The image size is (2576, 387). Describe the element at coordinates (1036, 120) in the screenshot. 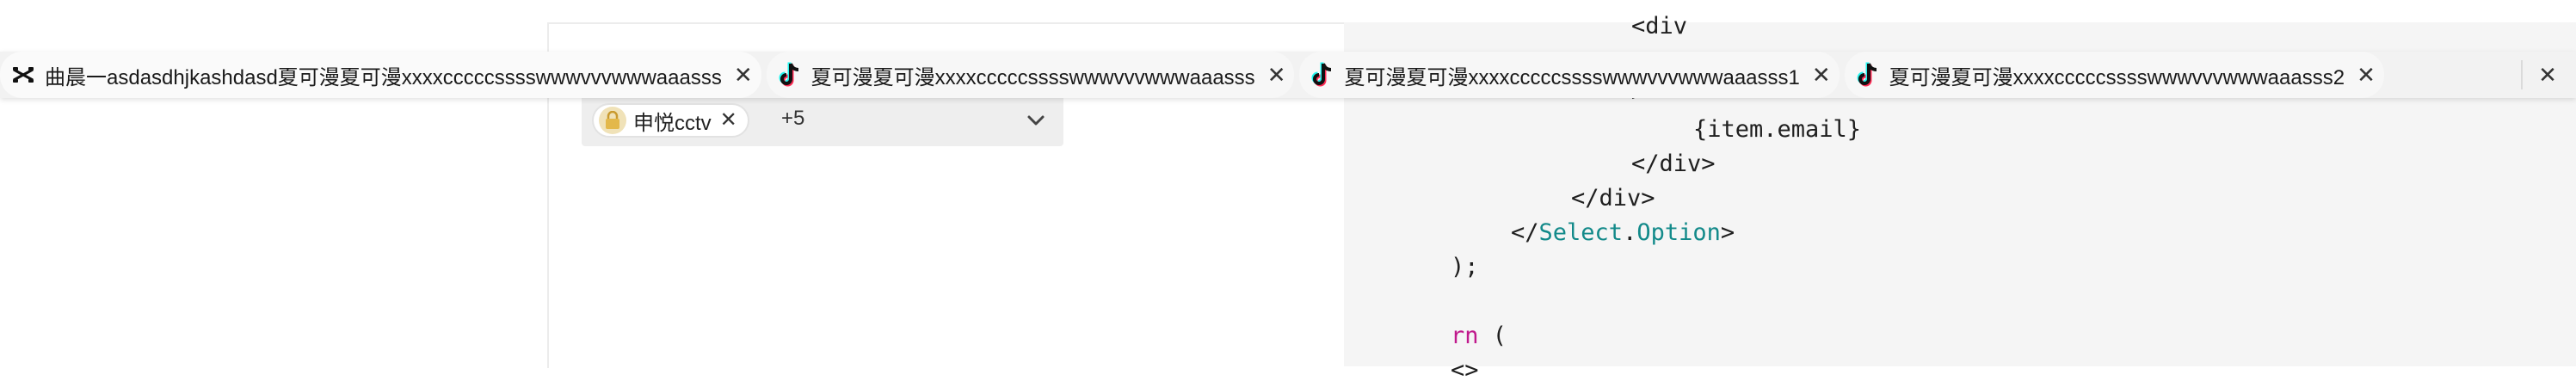

I see `chevron-down-icon` at that location.